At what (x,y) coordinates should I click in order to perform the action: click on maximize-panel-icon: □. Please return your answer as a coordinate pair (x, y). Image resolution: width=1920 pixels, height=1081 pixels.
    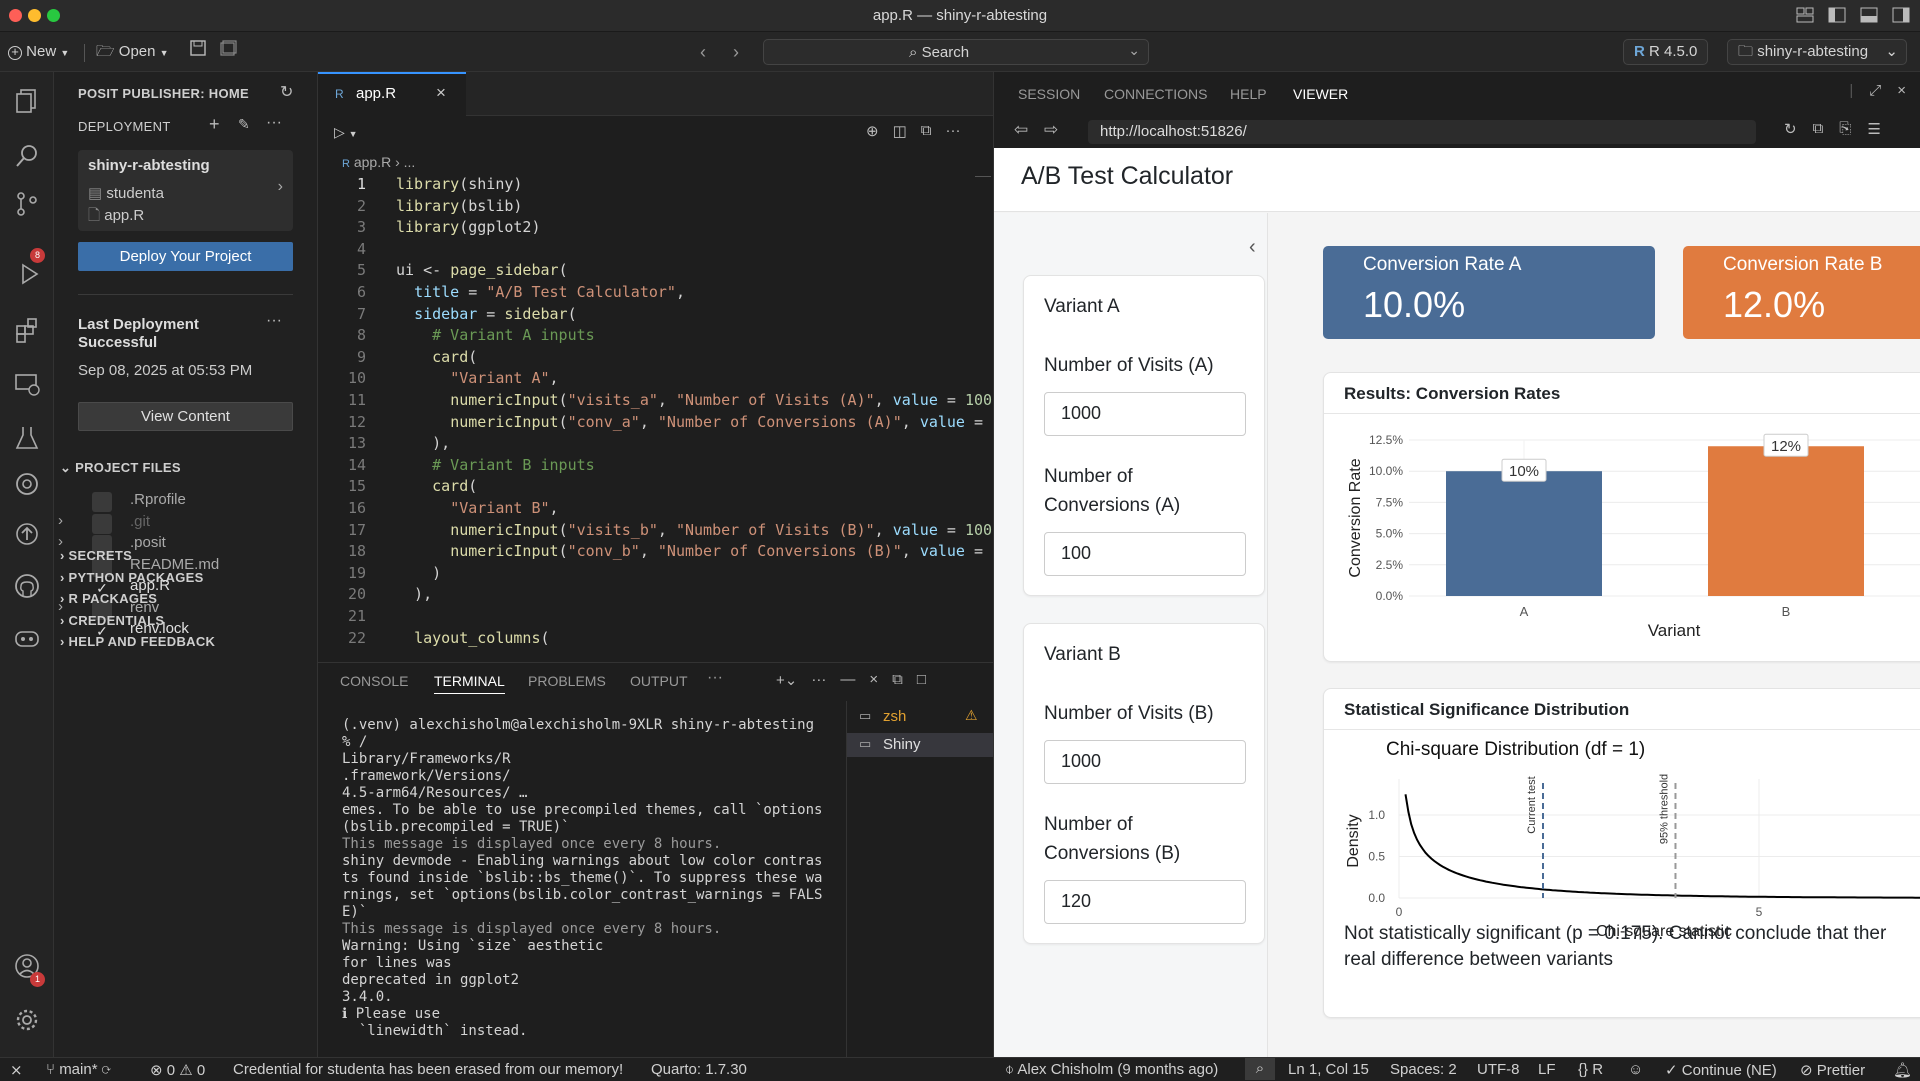
    Looking at the image, I should click on (921, 680).